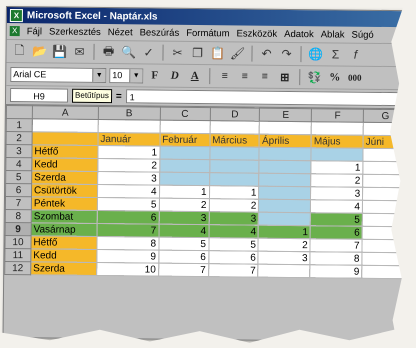 The width and height of the screenshot is (416, 348). Describe the element at coordinates (19, 112) in the screenshot. I see `select-all-corner` at that location.